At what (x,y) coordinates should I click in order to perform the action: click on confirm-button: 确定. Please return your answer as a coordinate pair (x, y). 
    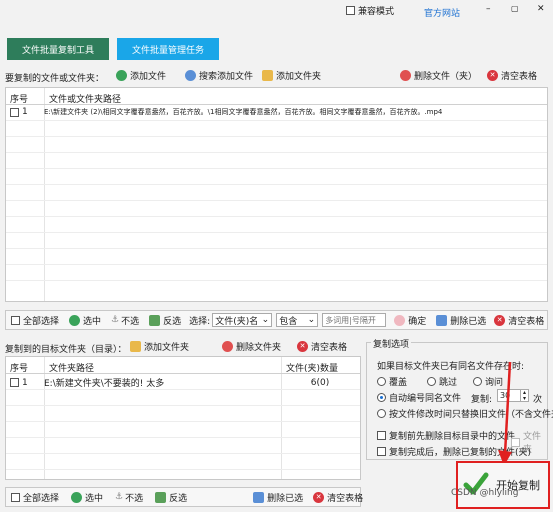
    Looking at the image, I should click on (410, 320).